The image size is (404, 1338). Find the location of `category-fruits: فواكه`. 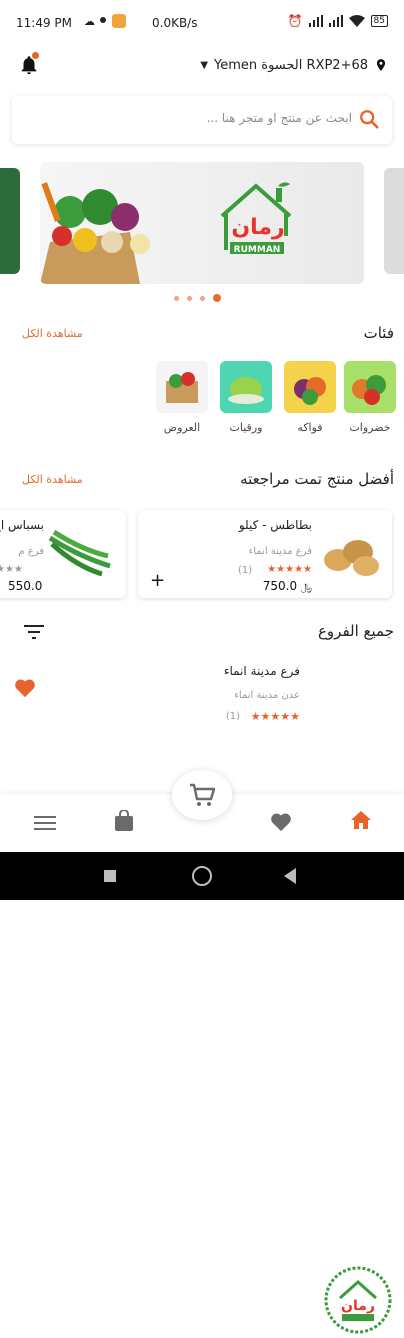

category-fruits: فواكه is located at coordinates (310, 397).